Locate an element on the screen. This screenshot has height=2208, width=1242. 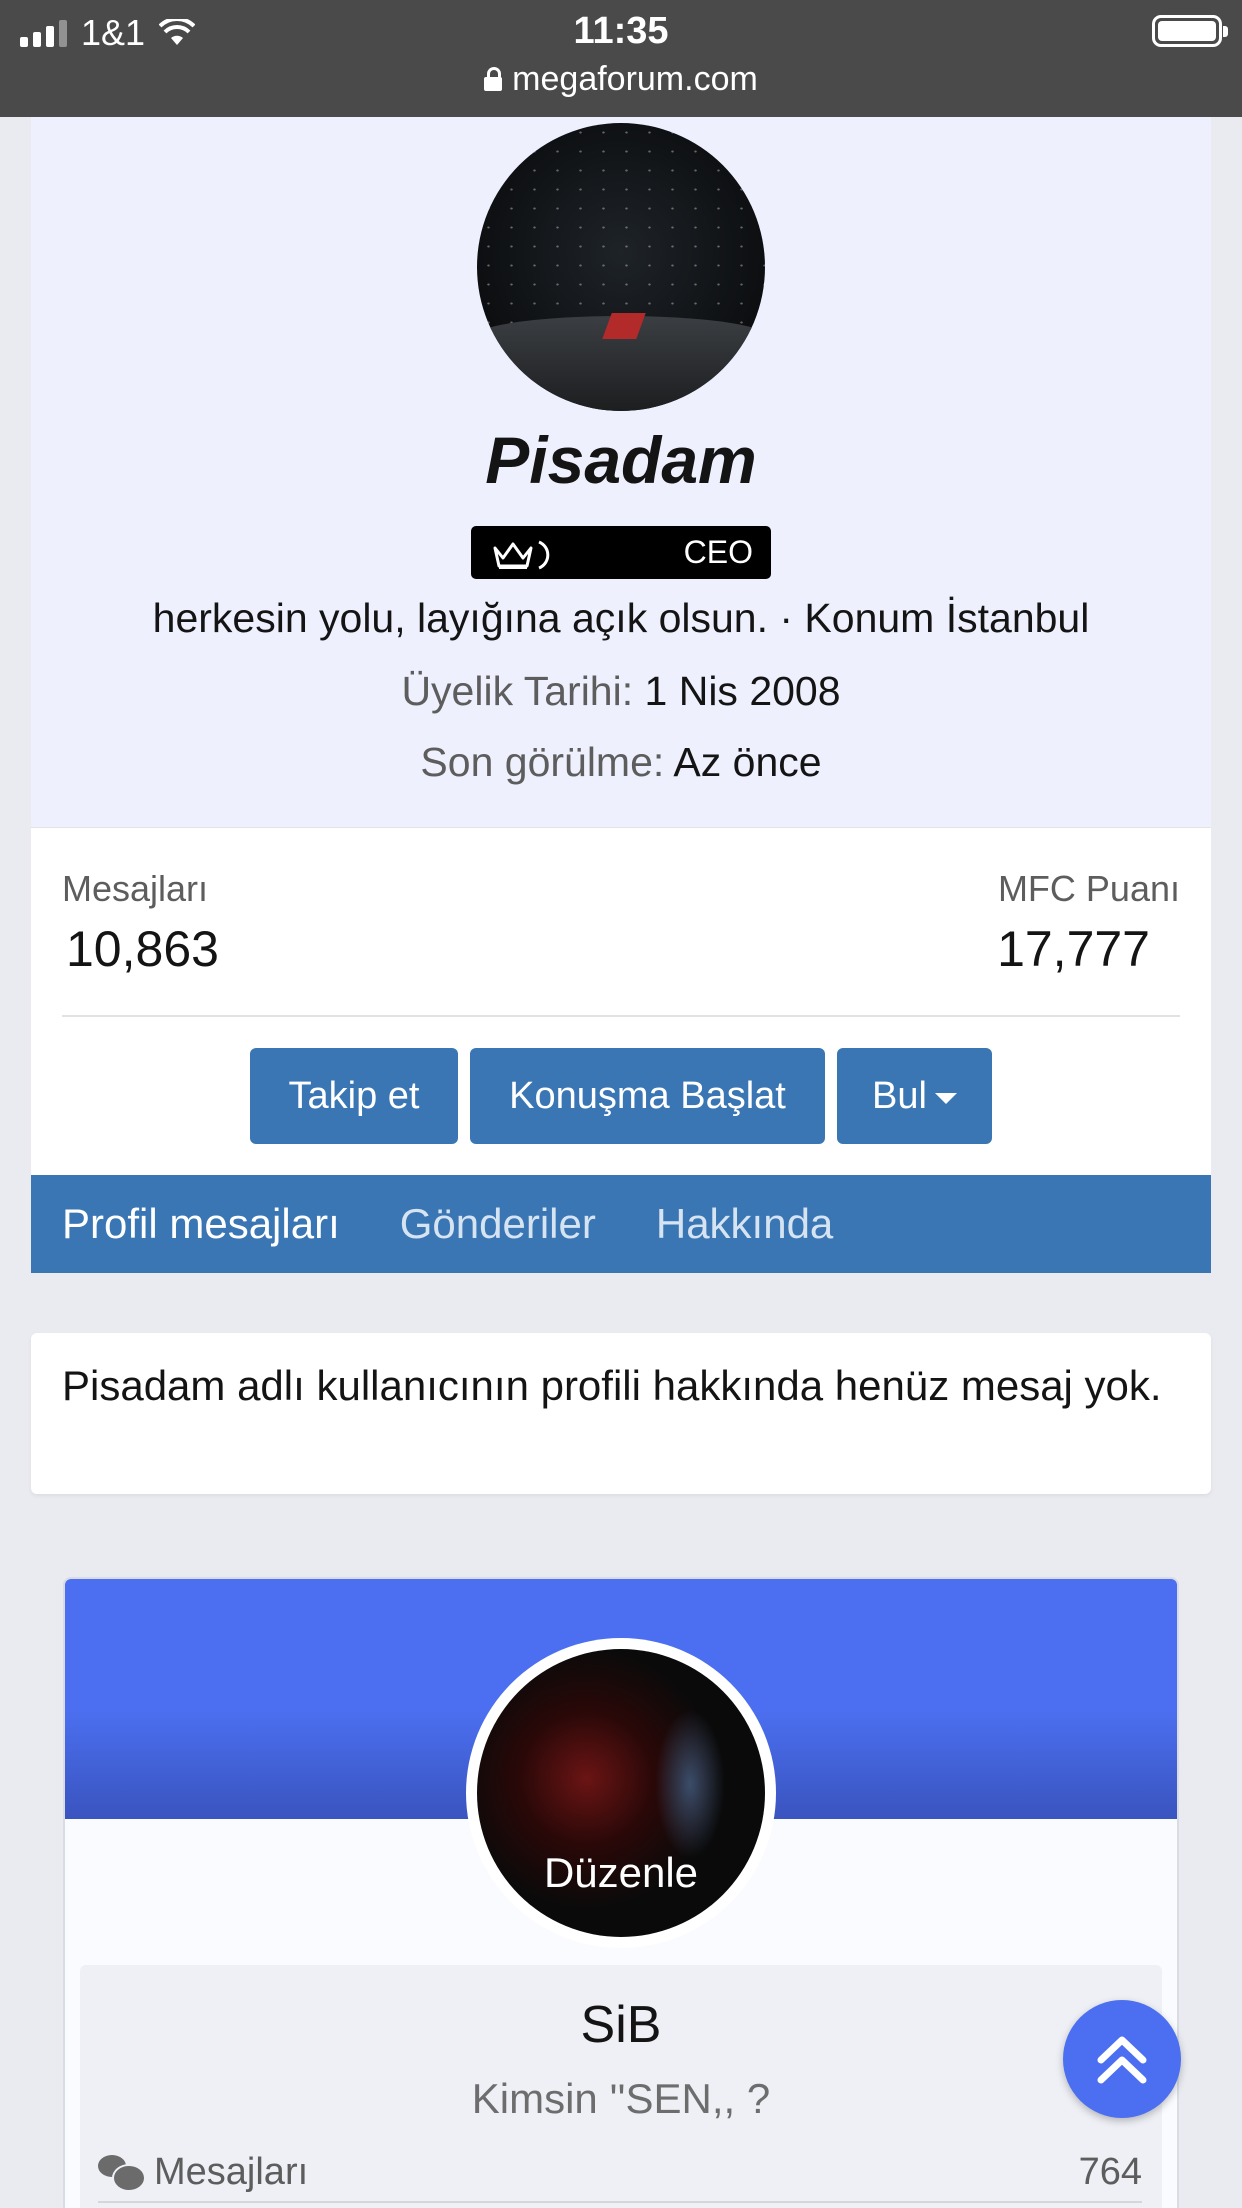
crown-icon is located at coordinates (520, 553).